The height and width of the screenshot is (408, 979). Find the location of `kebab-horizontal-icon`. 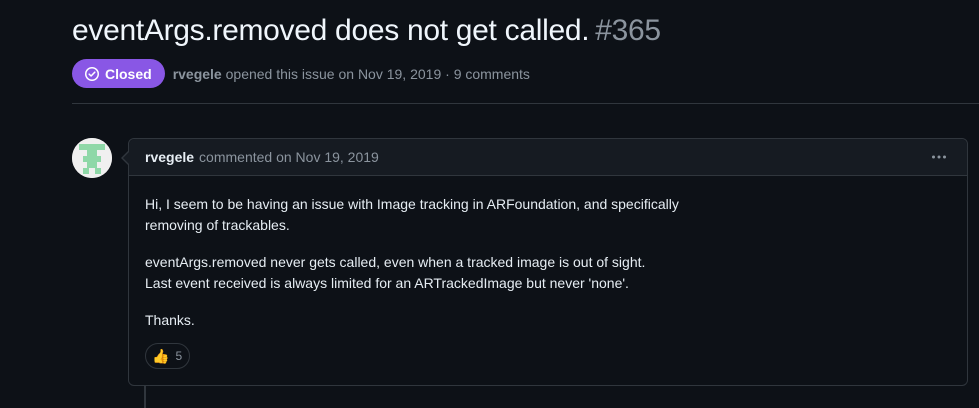

kebab-horizontal-icon is located at coordinates (939, 157).